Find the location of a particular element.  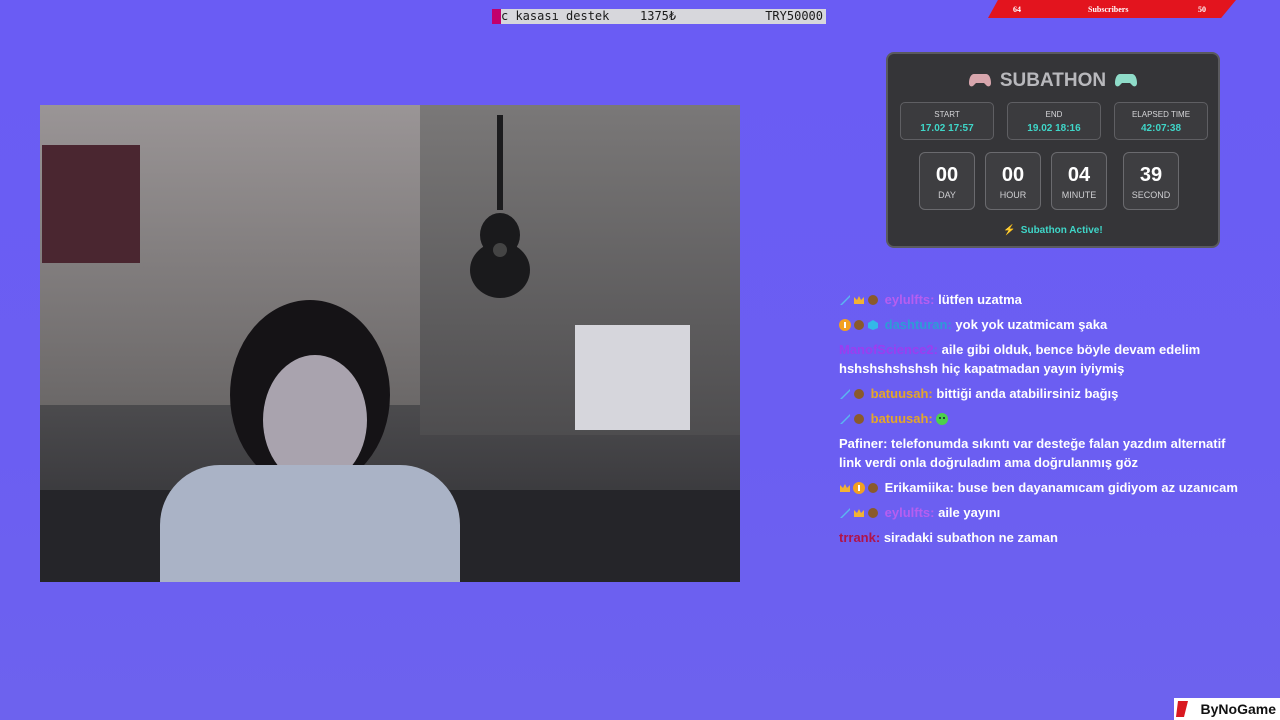

start-value: 17.02 17:57 is located at coordinates (947, 128).